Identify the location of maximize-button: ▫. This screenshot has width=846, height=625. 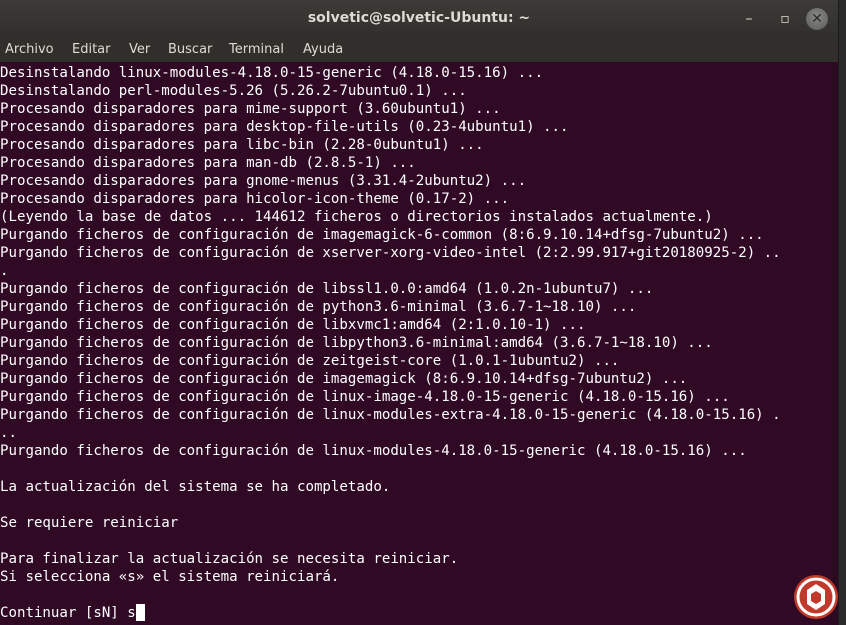
(785, 19).